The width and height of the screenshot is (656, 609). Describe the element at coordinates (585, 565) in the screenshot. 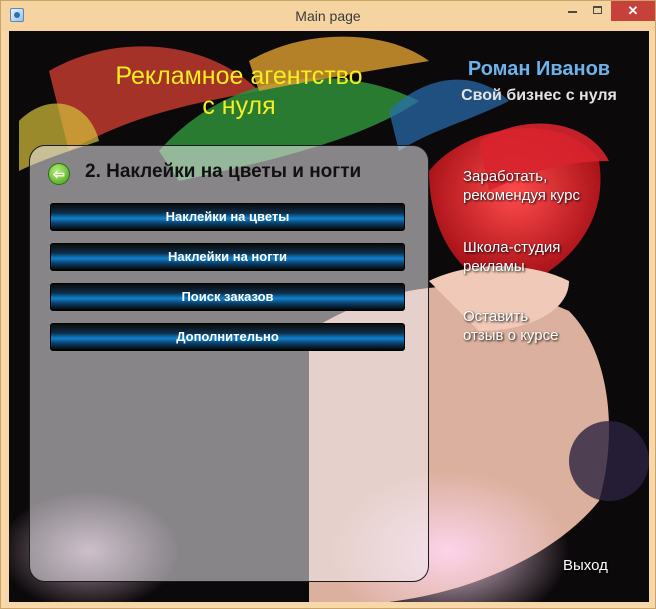

I see `exit-link: Выход` at that location.